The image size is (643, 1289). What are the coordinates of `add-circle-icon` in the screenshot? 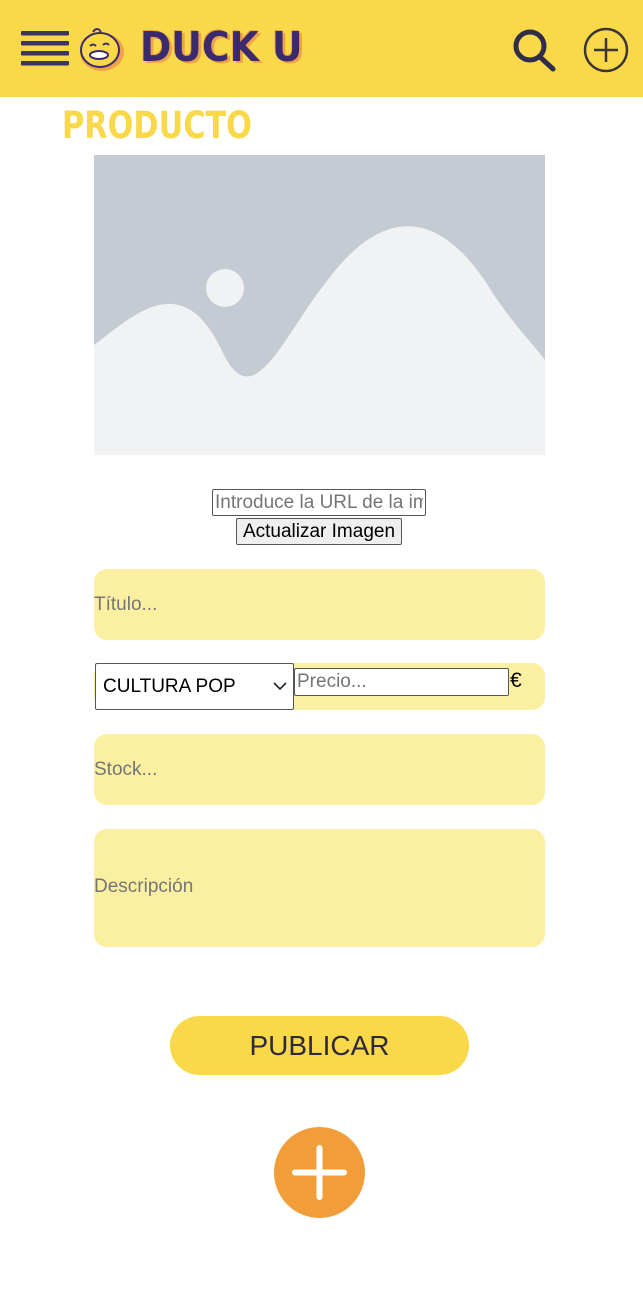 It's located at (606, 50).